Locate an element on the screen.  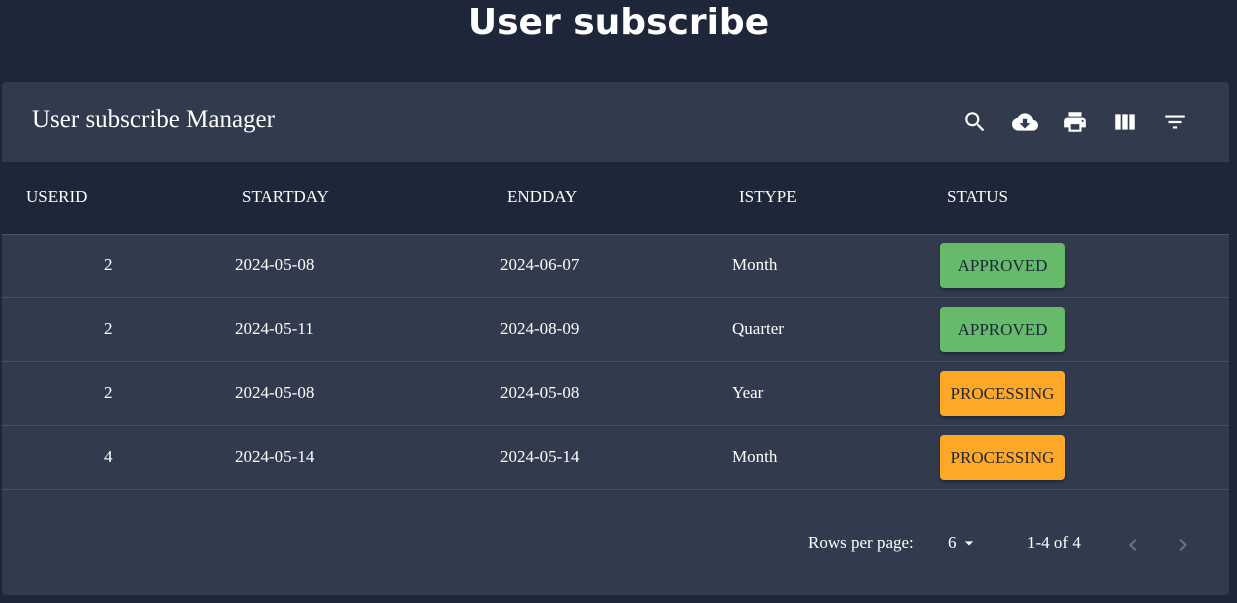
print-icon is located at coordinates (1075, 122).